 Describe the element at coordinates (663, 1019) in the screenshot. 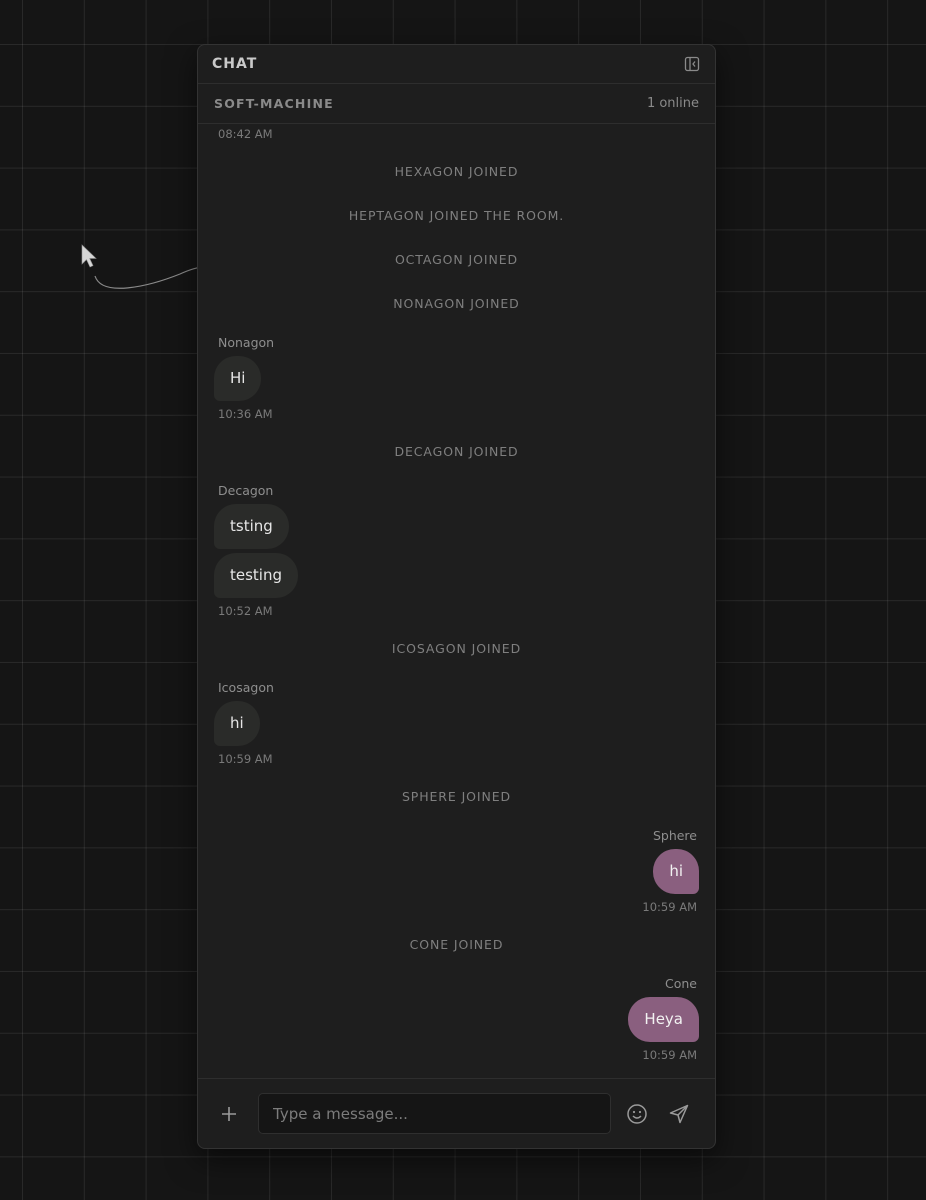

I see `own-message-bubble: Heya` at that location.